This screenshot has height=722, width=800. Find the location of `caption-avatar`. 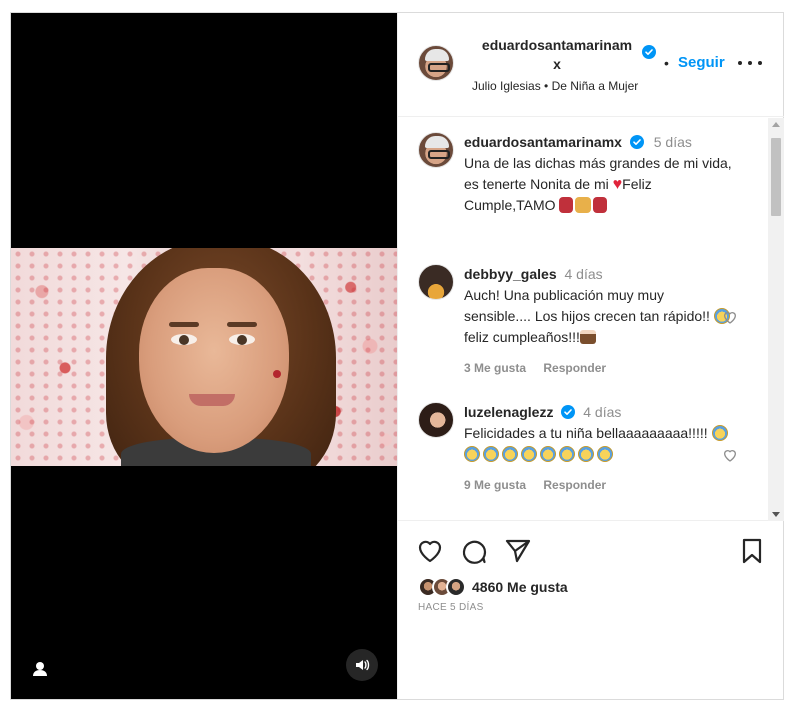

caption-avatar is located at coordinates (436, 150).